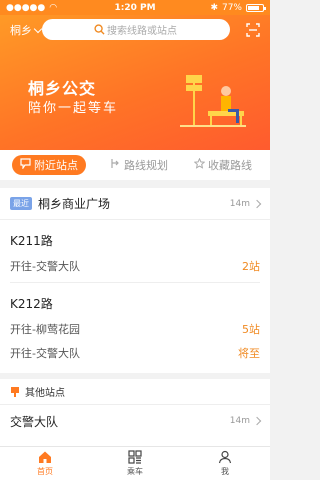 This screenshot has width=320, height=480. What do you see at coordinates (45, 471) in the screenshot?
I see `tabbar-home-label: 首页` at bounding box center [45, 471].